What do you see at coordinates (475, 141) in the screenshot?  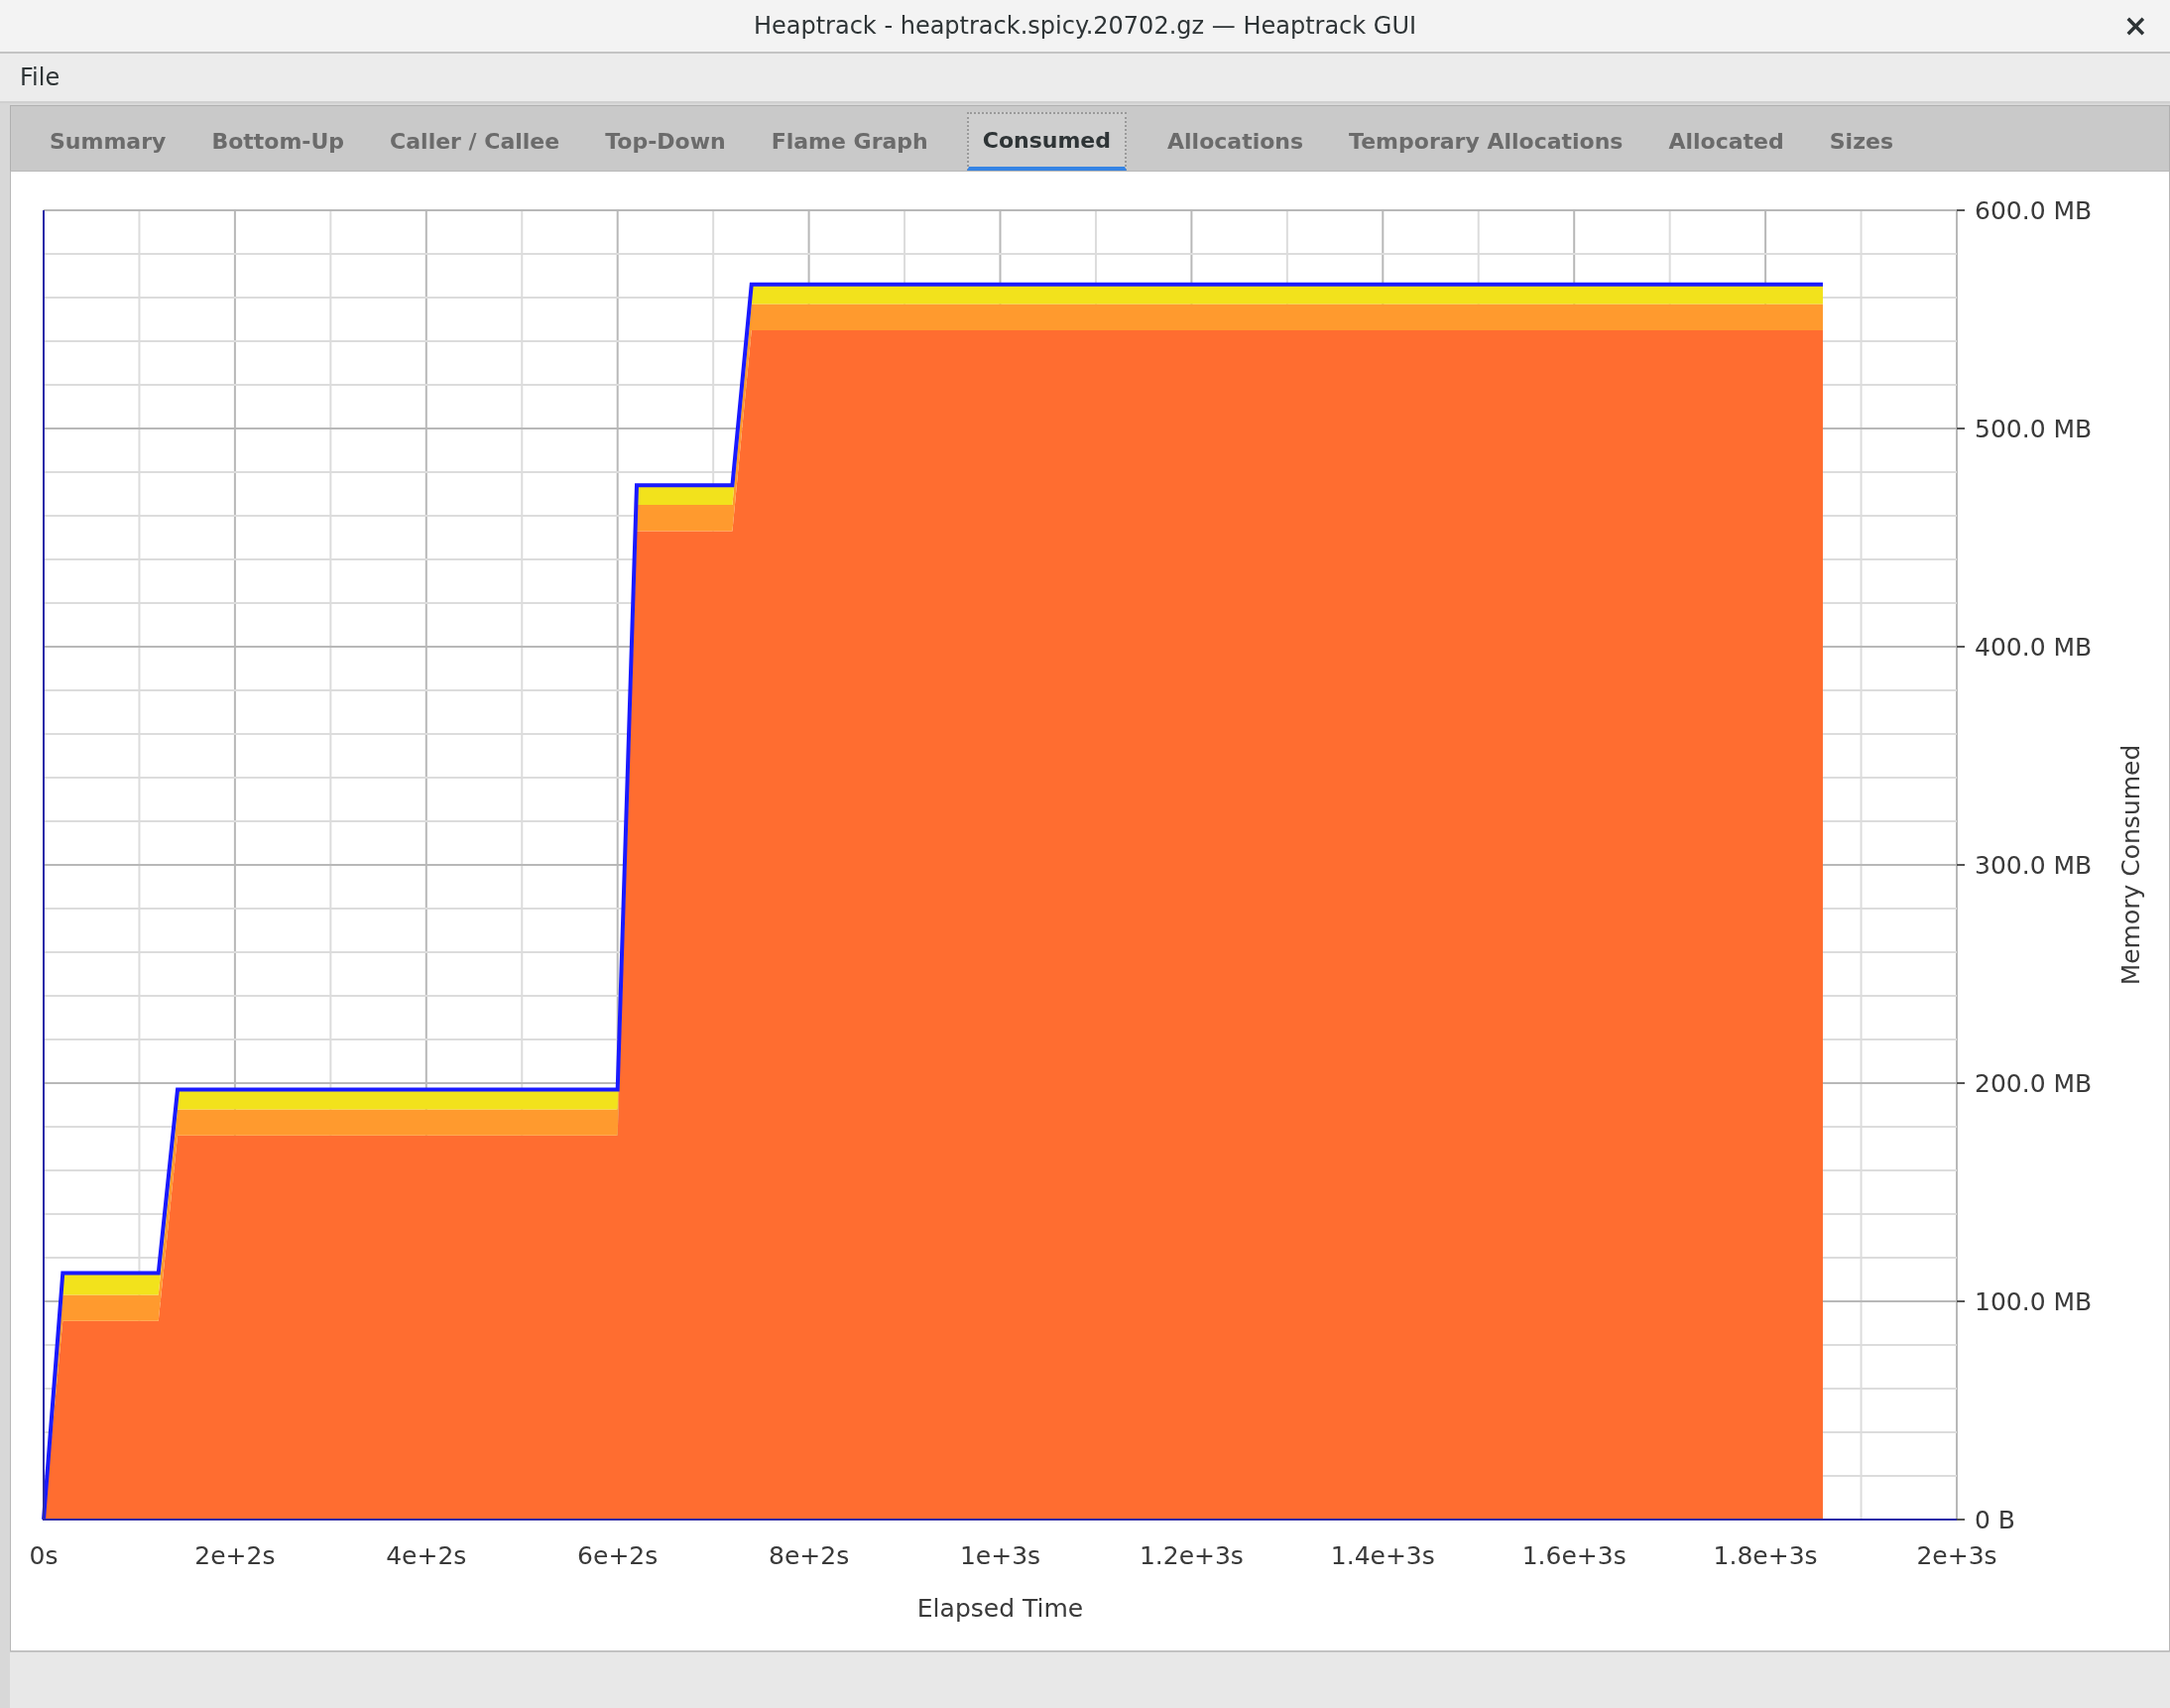 I see `tab: Caller / Callee` at bounding box center [475, 141].